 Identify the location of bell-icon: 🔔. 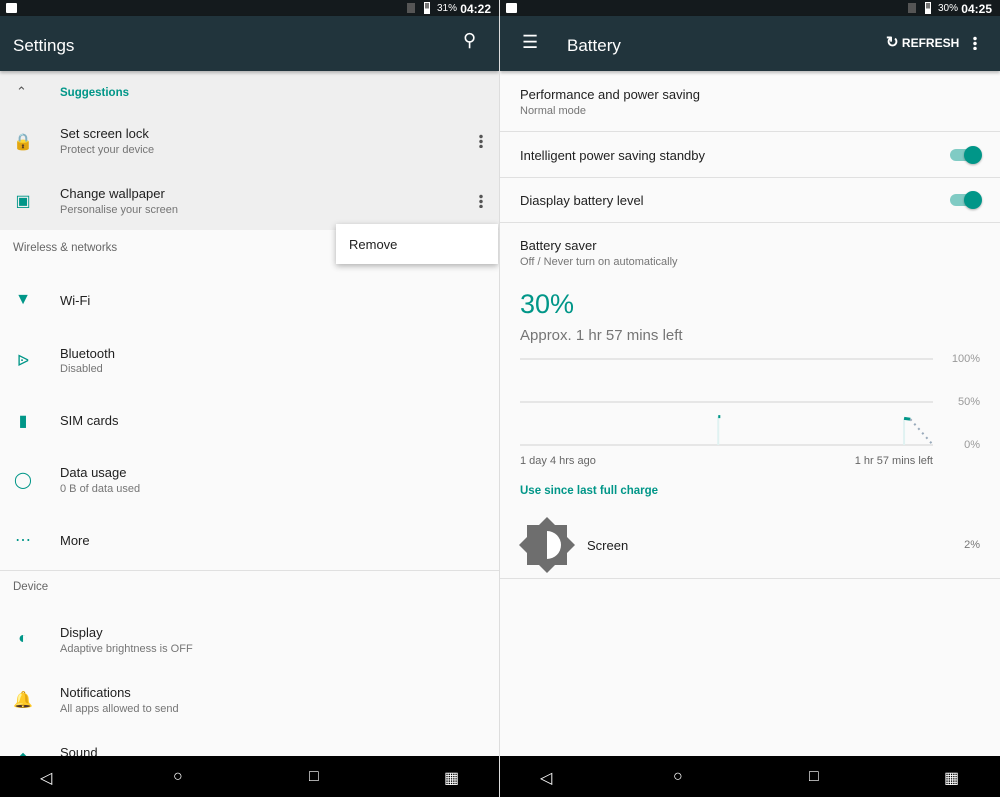
(23, 700).